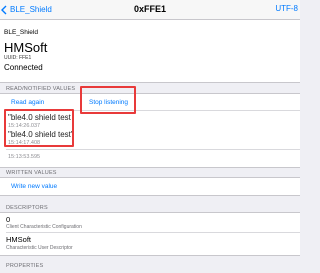  What do you see at coordinates (24, 157) in the screenshot?
I see `value-item-time: 15:13:53.595` at bounding box center [24, 157].